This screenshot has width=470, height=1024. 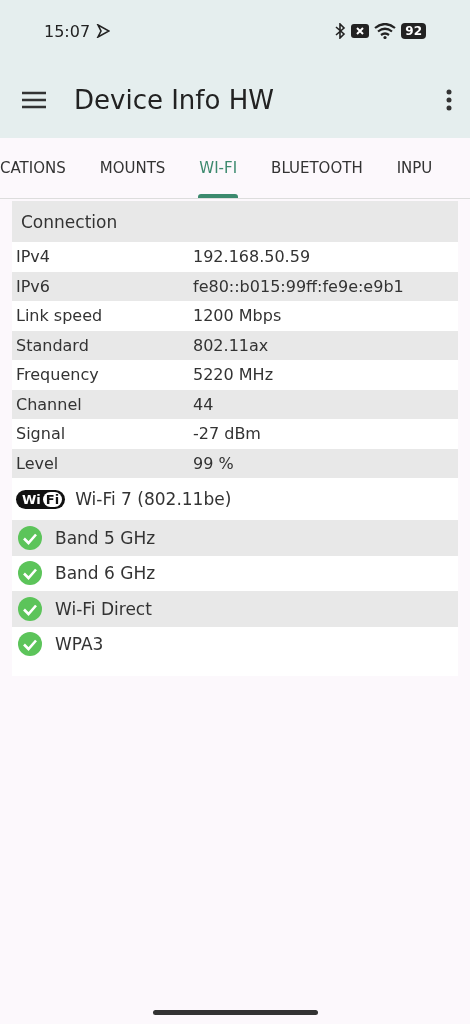 I want to click on property-label: Standard, so click(x=53, y=345).